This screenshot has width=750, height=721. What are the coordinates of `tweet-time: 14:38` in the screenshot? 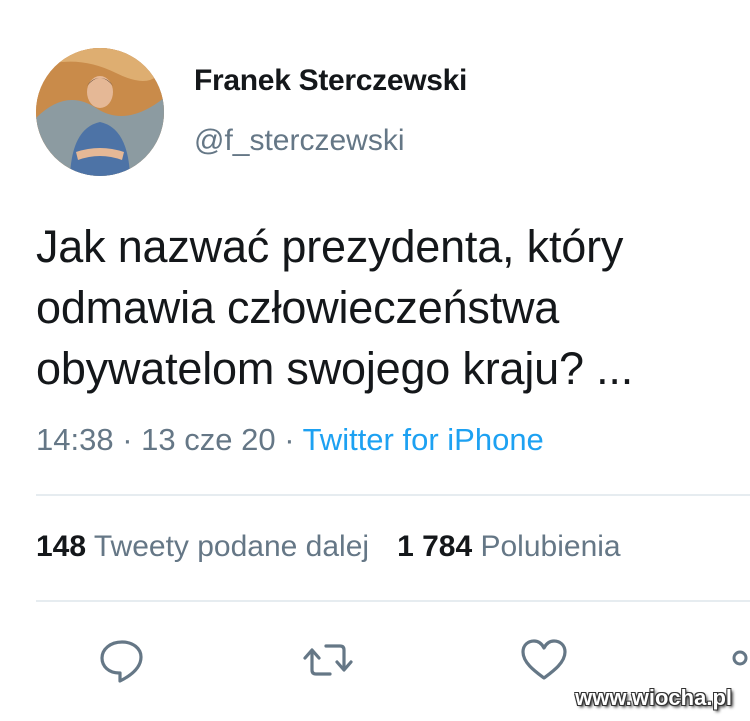 It's located at (75, 439).